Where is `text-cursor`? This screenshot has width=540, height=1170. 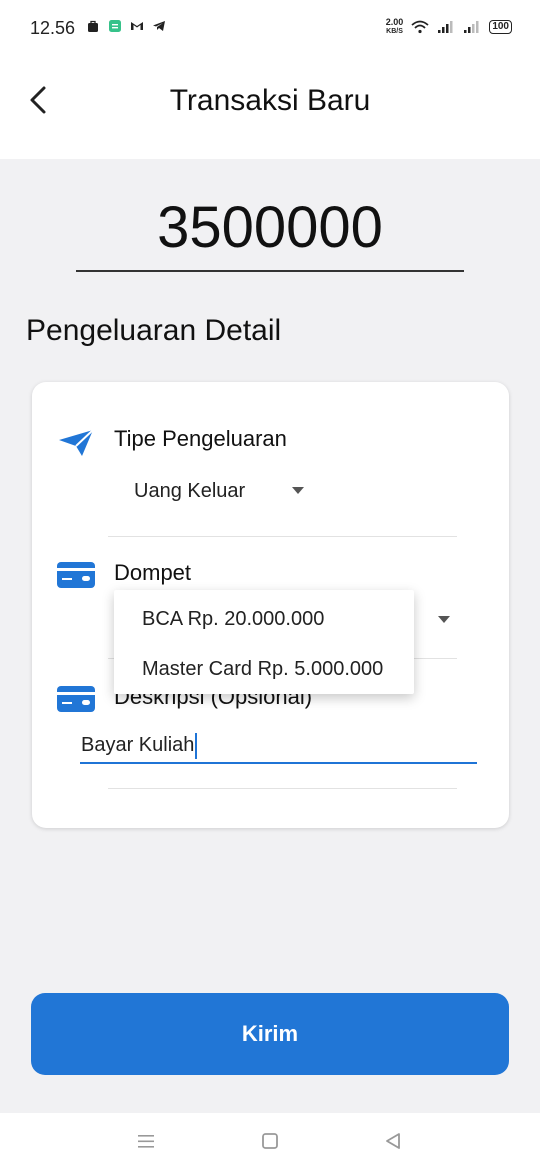 text-cursor is located at coordinates (196, 745).